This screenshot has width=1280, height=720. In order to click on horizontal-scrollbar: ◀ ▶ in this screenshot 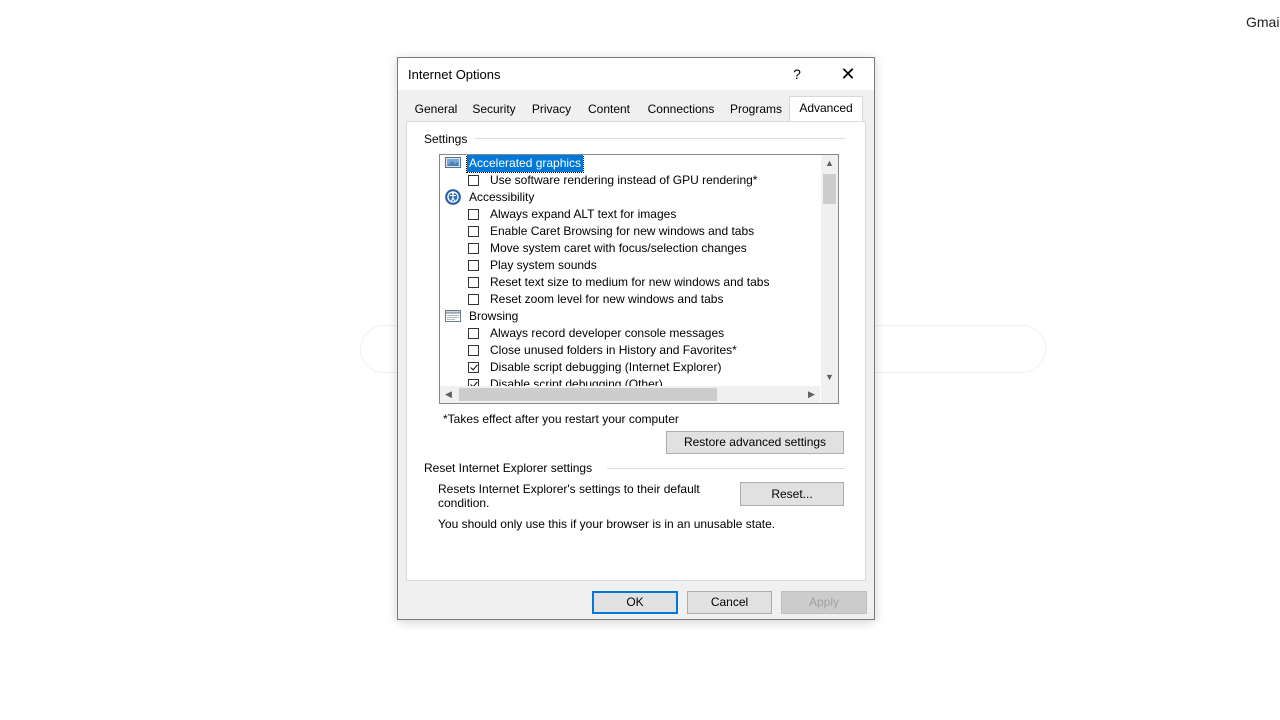, I will do `click(630, 394)`.